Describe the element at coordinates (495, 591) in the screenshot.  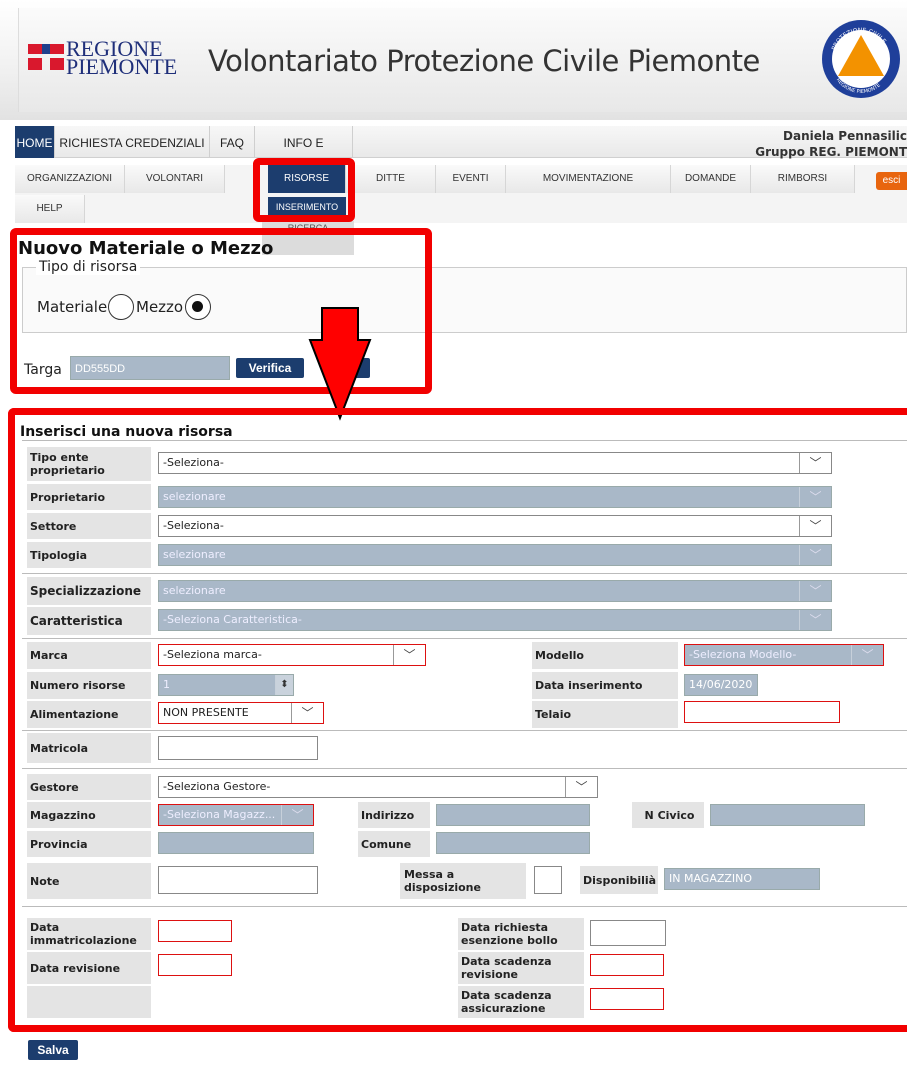
I see `specializzazione-select: selezionare ﹀` at that location.